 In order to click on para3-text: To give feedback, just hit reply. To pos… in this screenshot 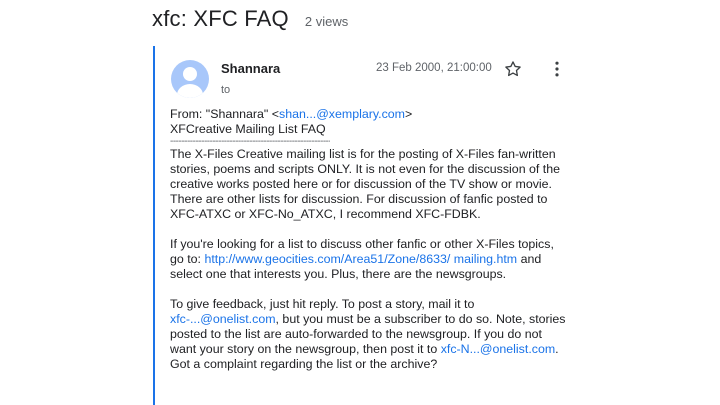, I will do `click(322, 304)`.